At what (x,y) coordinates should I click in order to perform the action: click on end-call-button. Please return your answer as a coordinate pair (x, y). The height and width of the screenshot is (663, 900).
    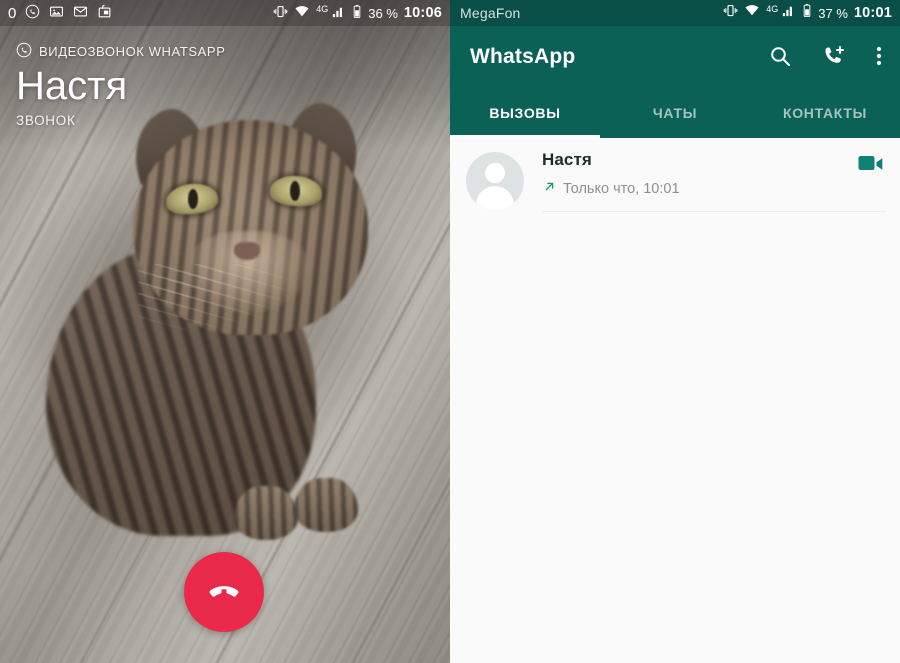
    Looking at the image, I should click on (224, 592).